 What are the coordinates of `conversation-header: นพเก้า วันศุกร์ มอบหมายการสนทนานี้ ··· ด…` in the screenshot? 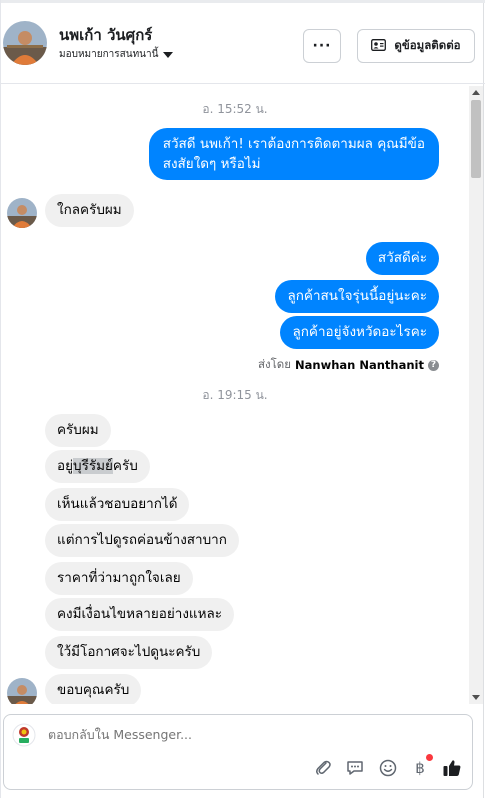 It's located at (243, 42).